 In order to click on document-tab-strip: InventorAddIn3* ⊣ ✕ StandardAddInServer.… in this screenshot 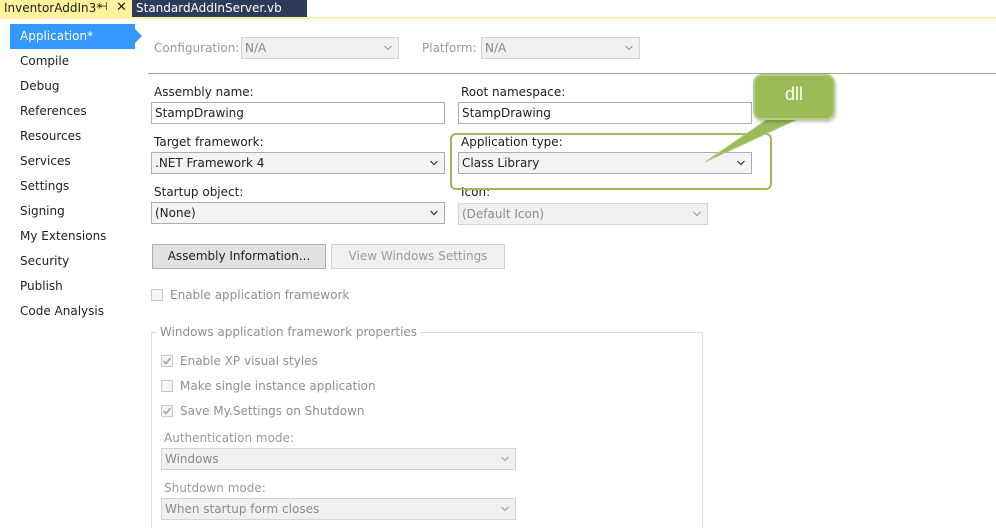, I will do `click(498, 9)`.